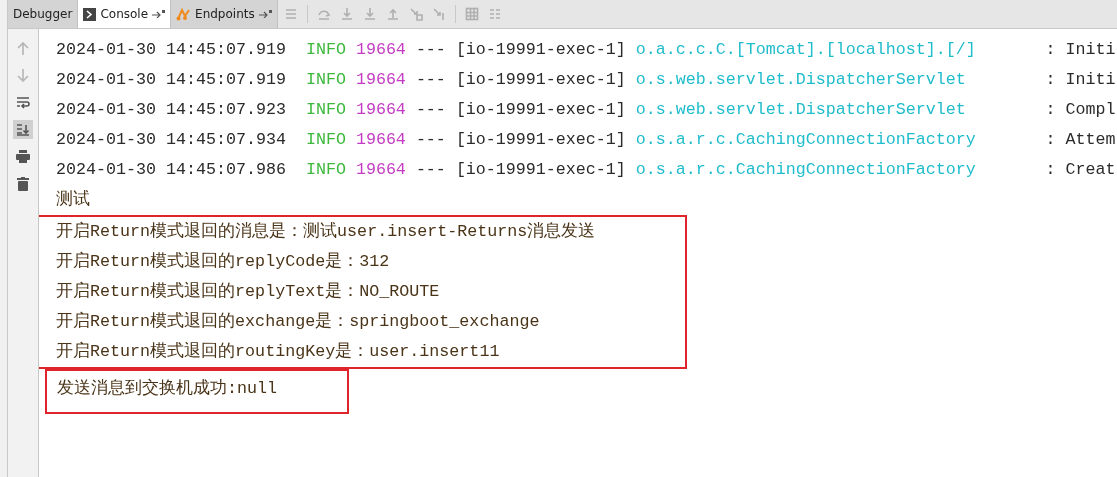 This screenshot has height=477, width=1117. I want to click on panel-tab: Endpoints, so click(224, 14).